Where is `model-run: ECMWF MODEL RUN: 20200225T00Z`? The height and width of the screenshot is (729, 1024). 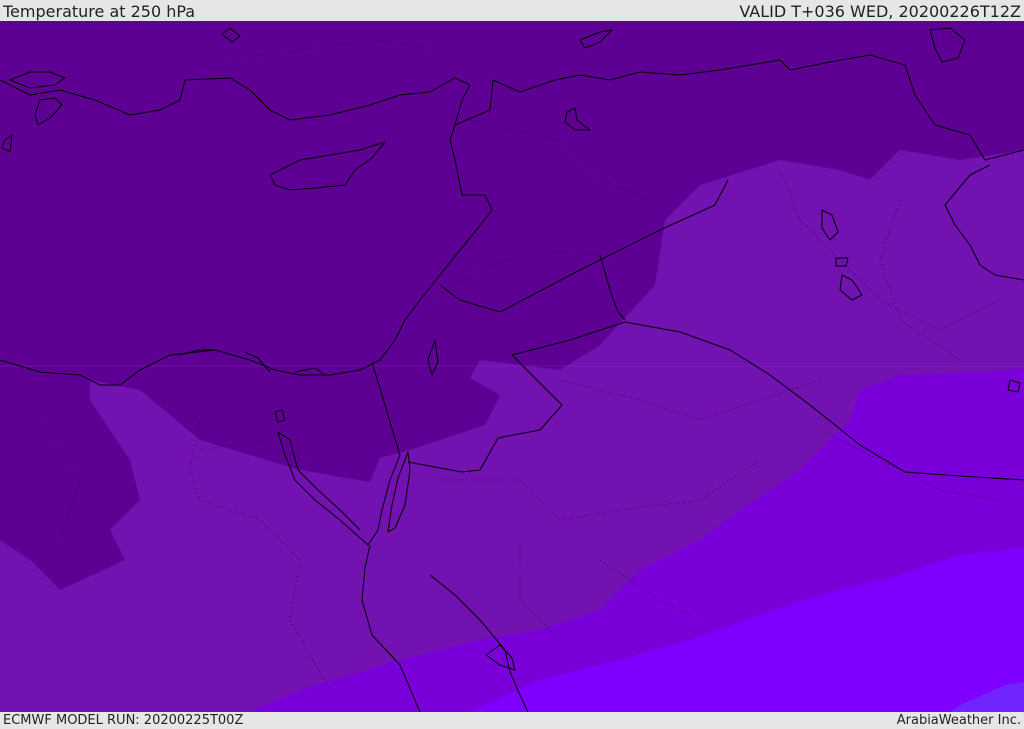
model-run: ECMWF MODEL RUN: 20200225T00Z is located at coordinates (123, 720).